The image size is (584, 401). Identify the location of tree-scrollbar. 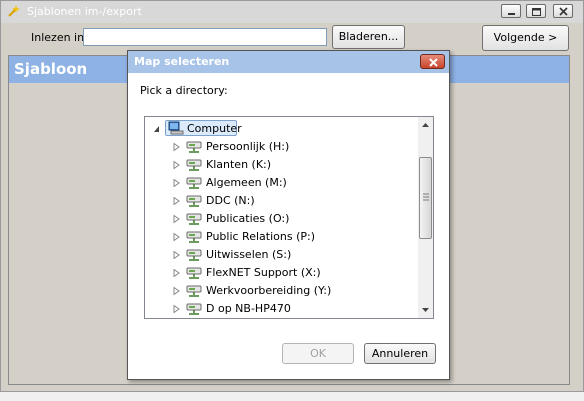
(425, 217).